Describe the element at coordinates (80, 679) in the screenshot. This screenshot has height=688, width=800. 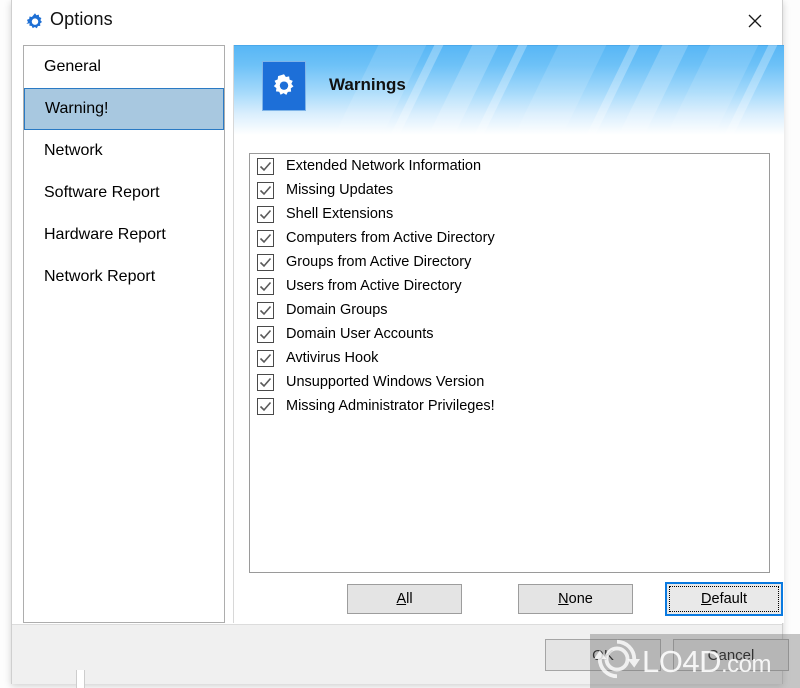
I see `background-window-edge` at that location.